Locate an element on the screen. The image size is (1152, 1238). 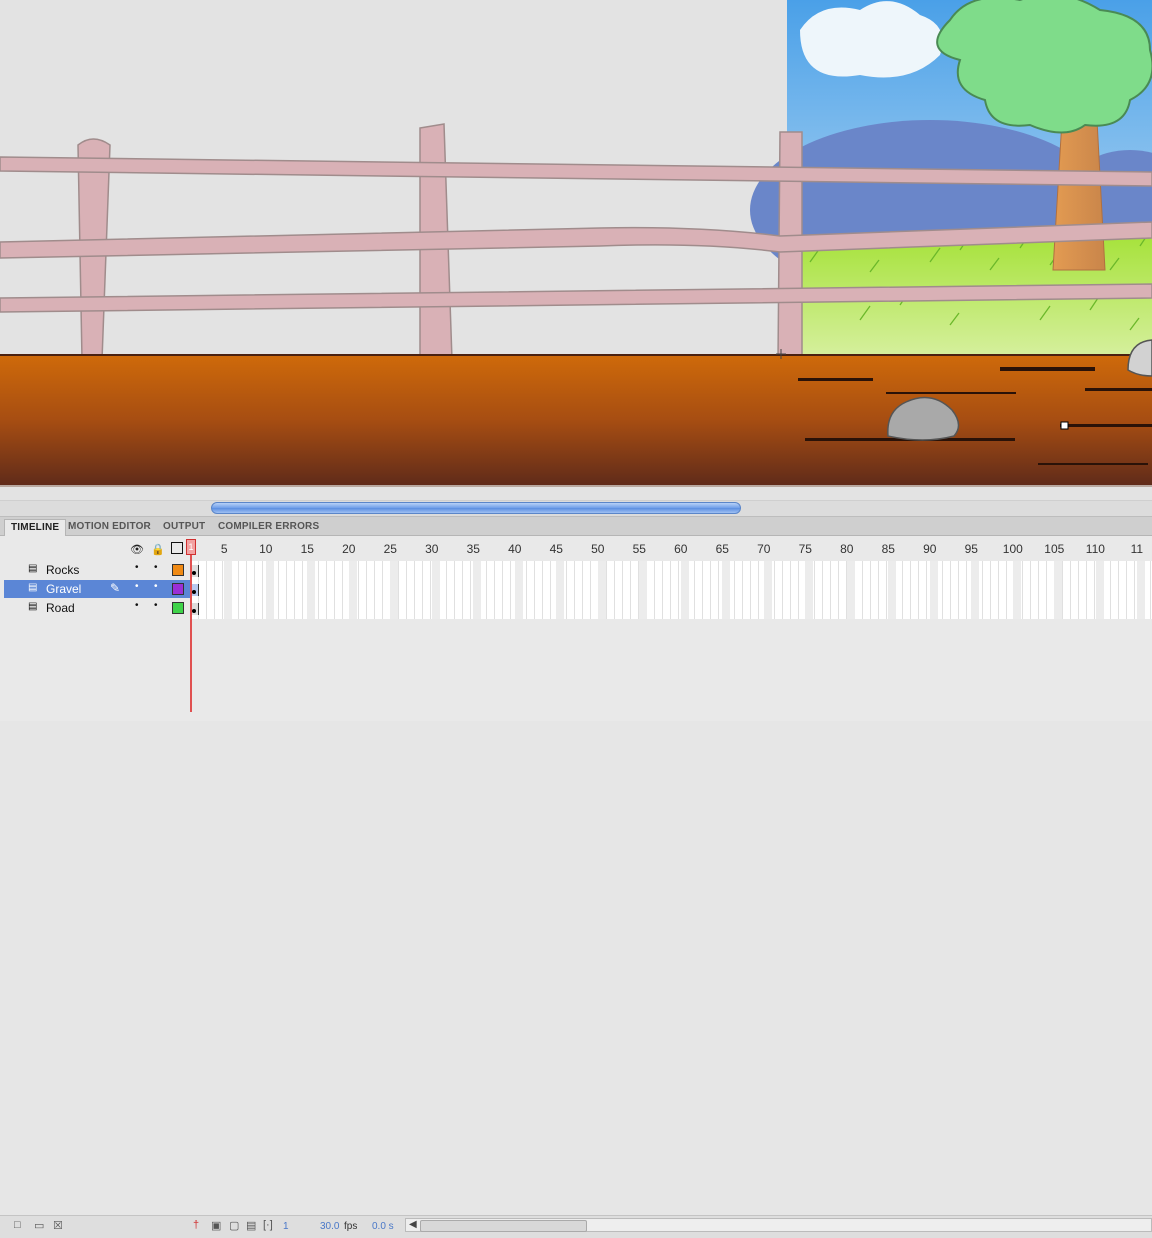
fps-unit: fps is located at coordinates (351, 1226).